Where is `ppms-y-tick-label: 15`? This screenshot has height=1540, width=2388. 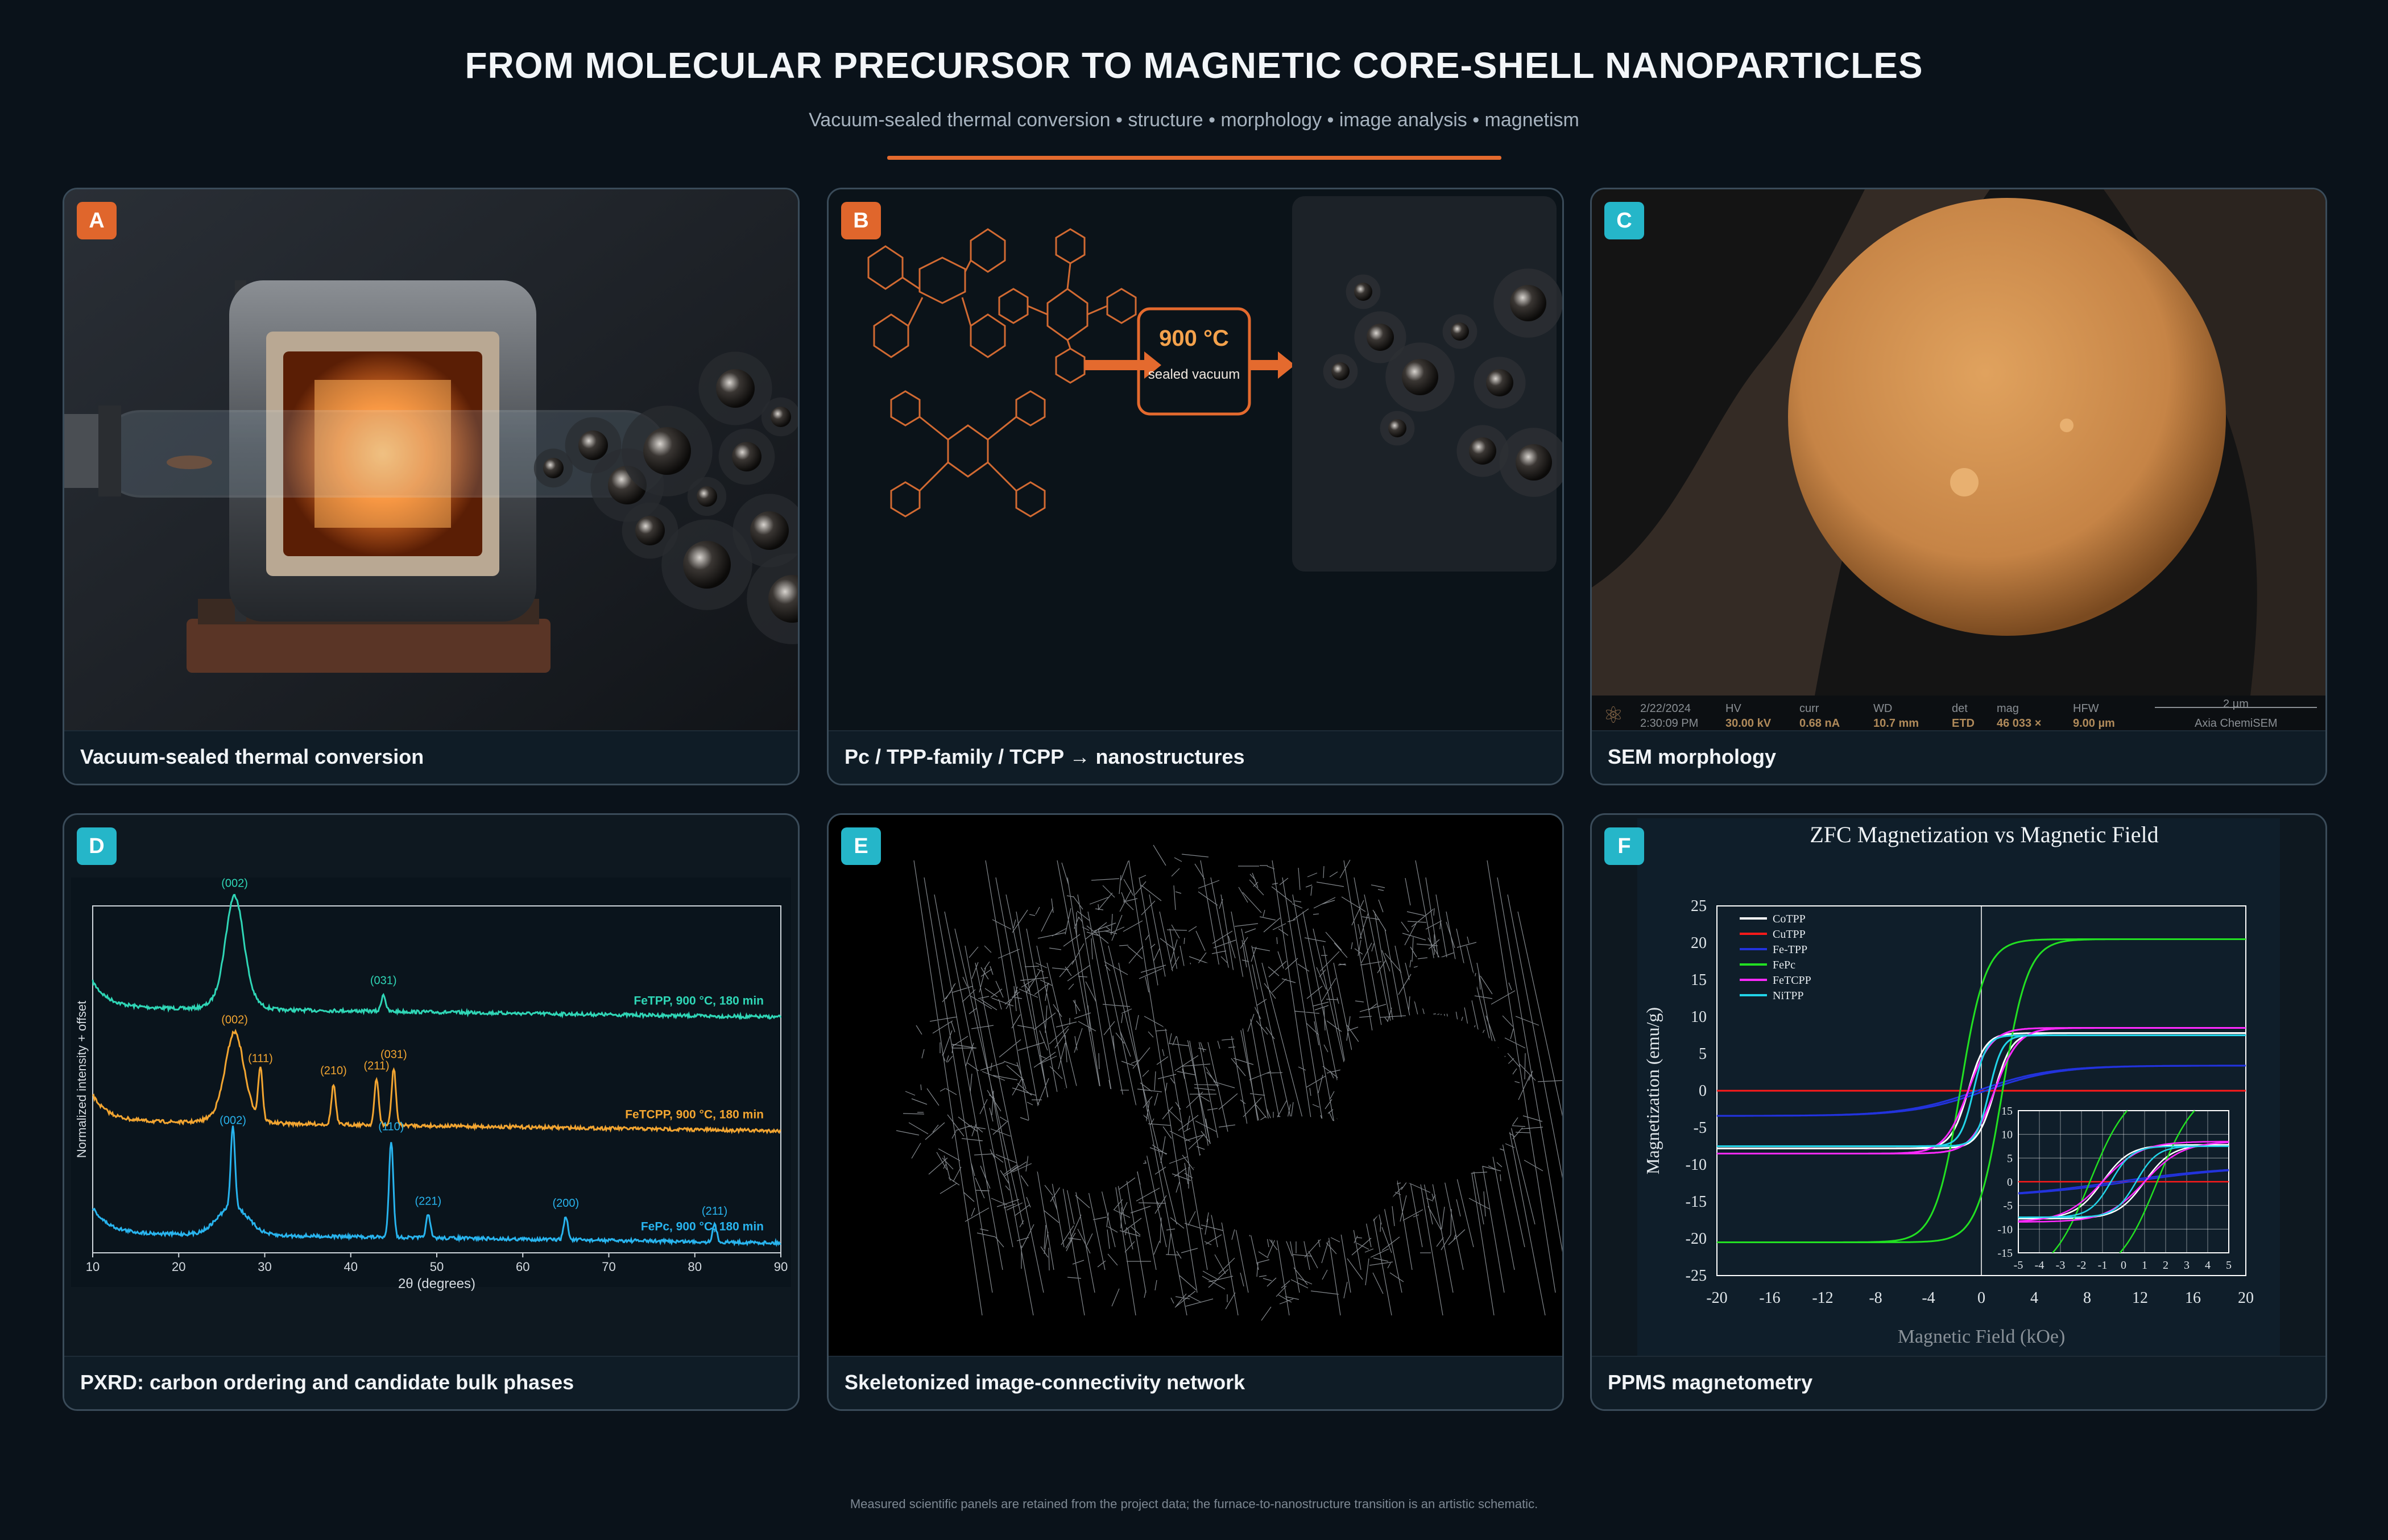 ppms-y-tick-label: 15 is located at coordinates (1699, 980).